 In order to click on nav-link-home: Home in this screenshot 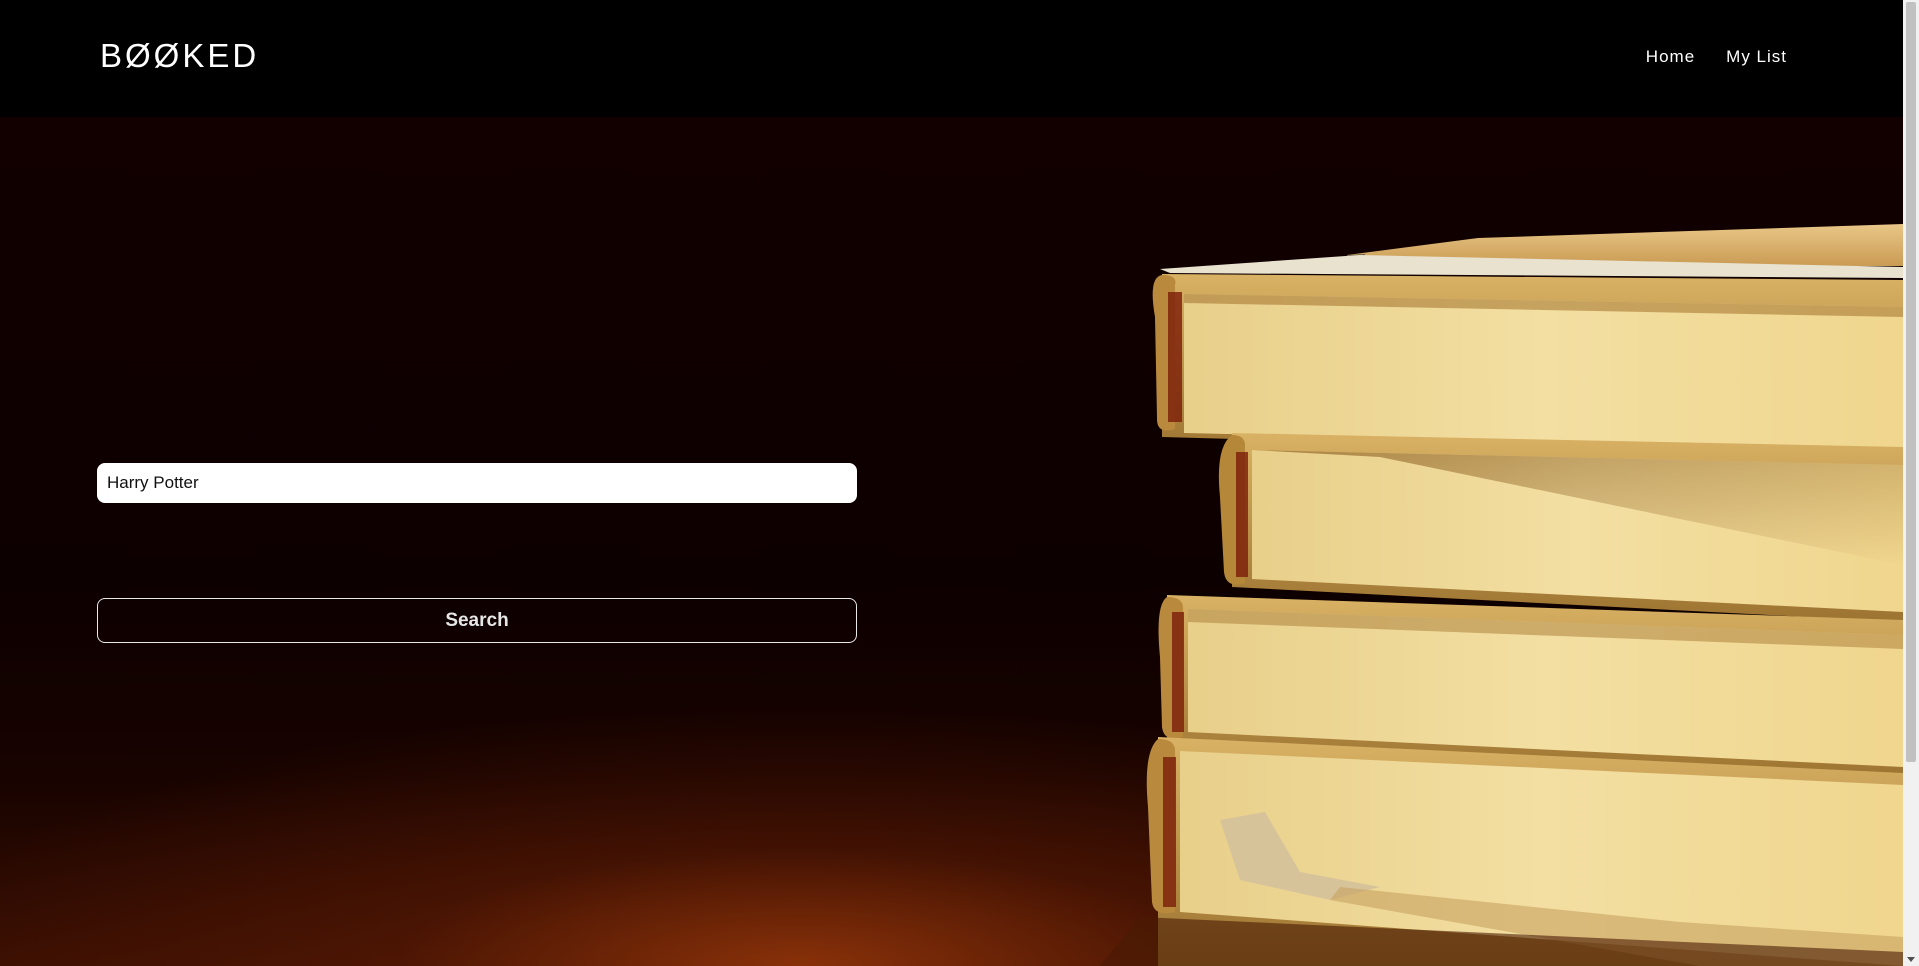, I will do `click(1670, 57)`.